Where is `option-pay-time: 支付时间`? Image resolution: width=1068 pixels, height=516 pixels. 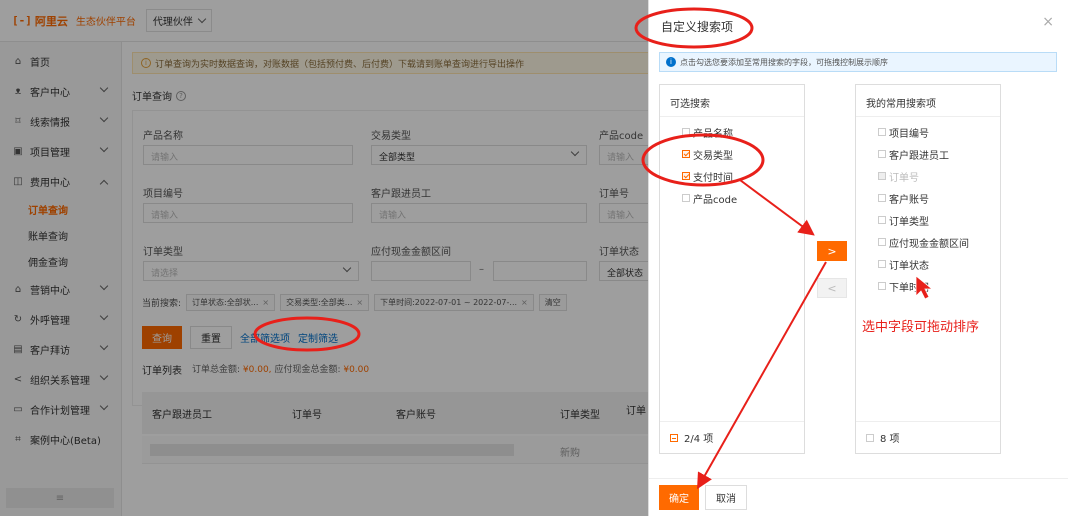
option-pay-time: 支付时间 is located at coordinates (732, 176).